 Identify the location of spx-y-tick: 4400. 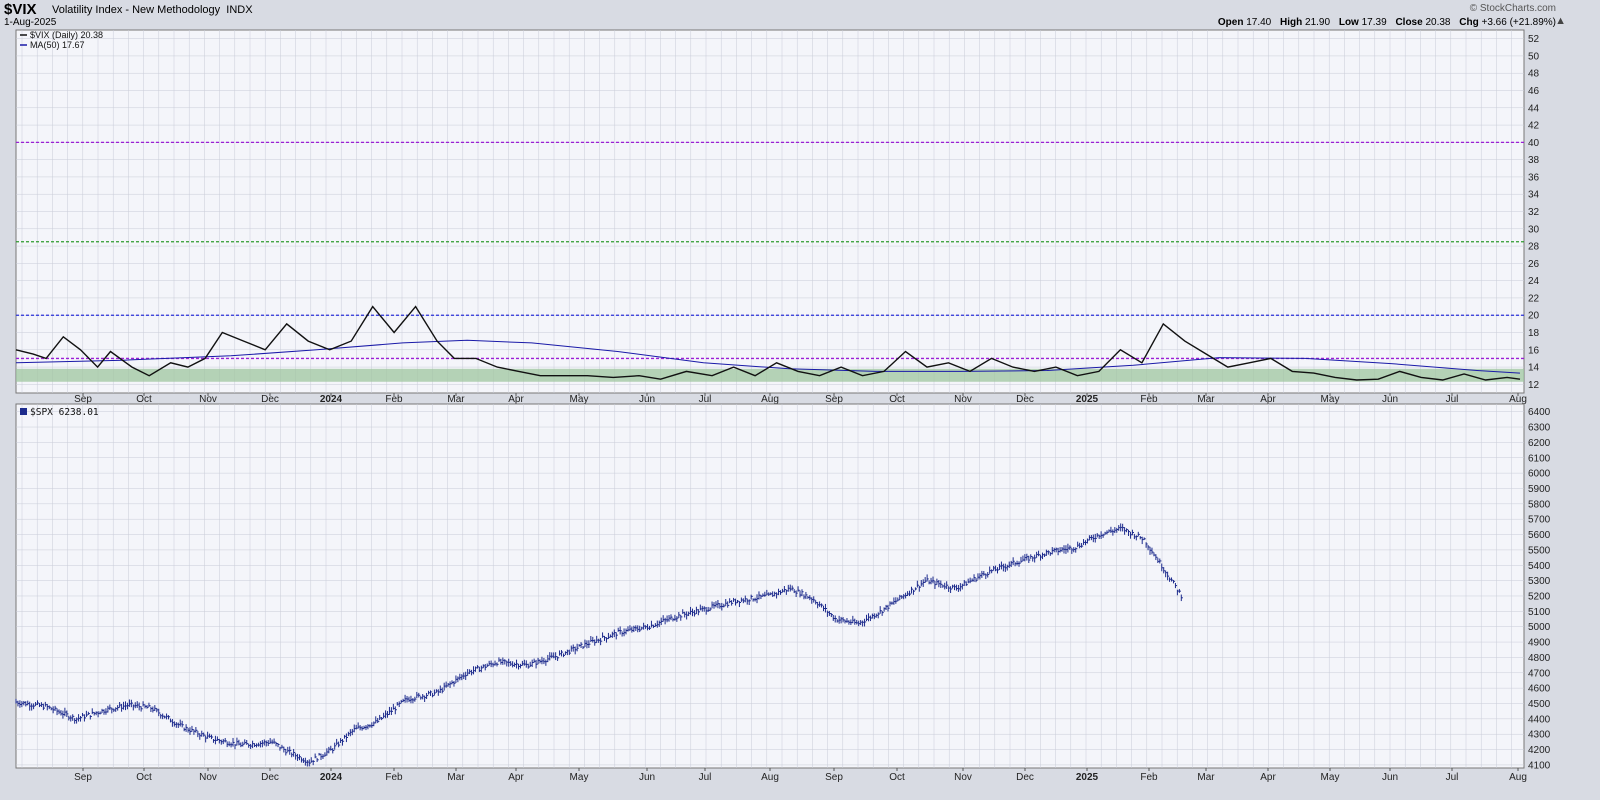
(1539, 719).